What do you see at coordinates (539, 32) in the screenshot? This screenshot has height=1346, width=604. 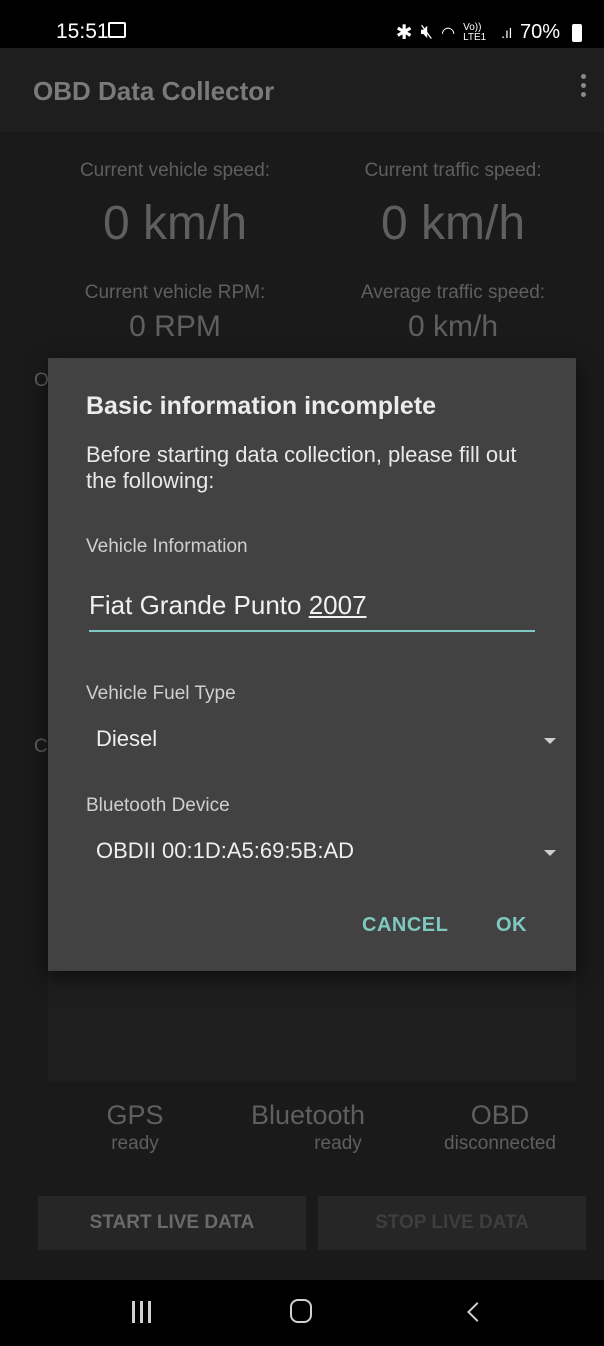 I see `battery-percent: 70%` at bounding box center [539, 32].